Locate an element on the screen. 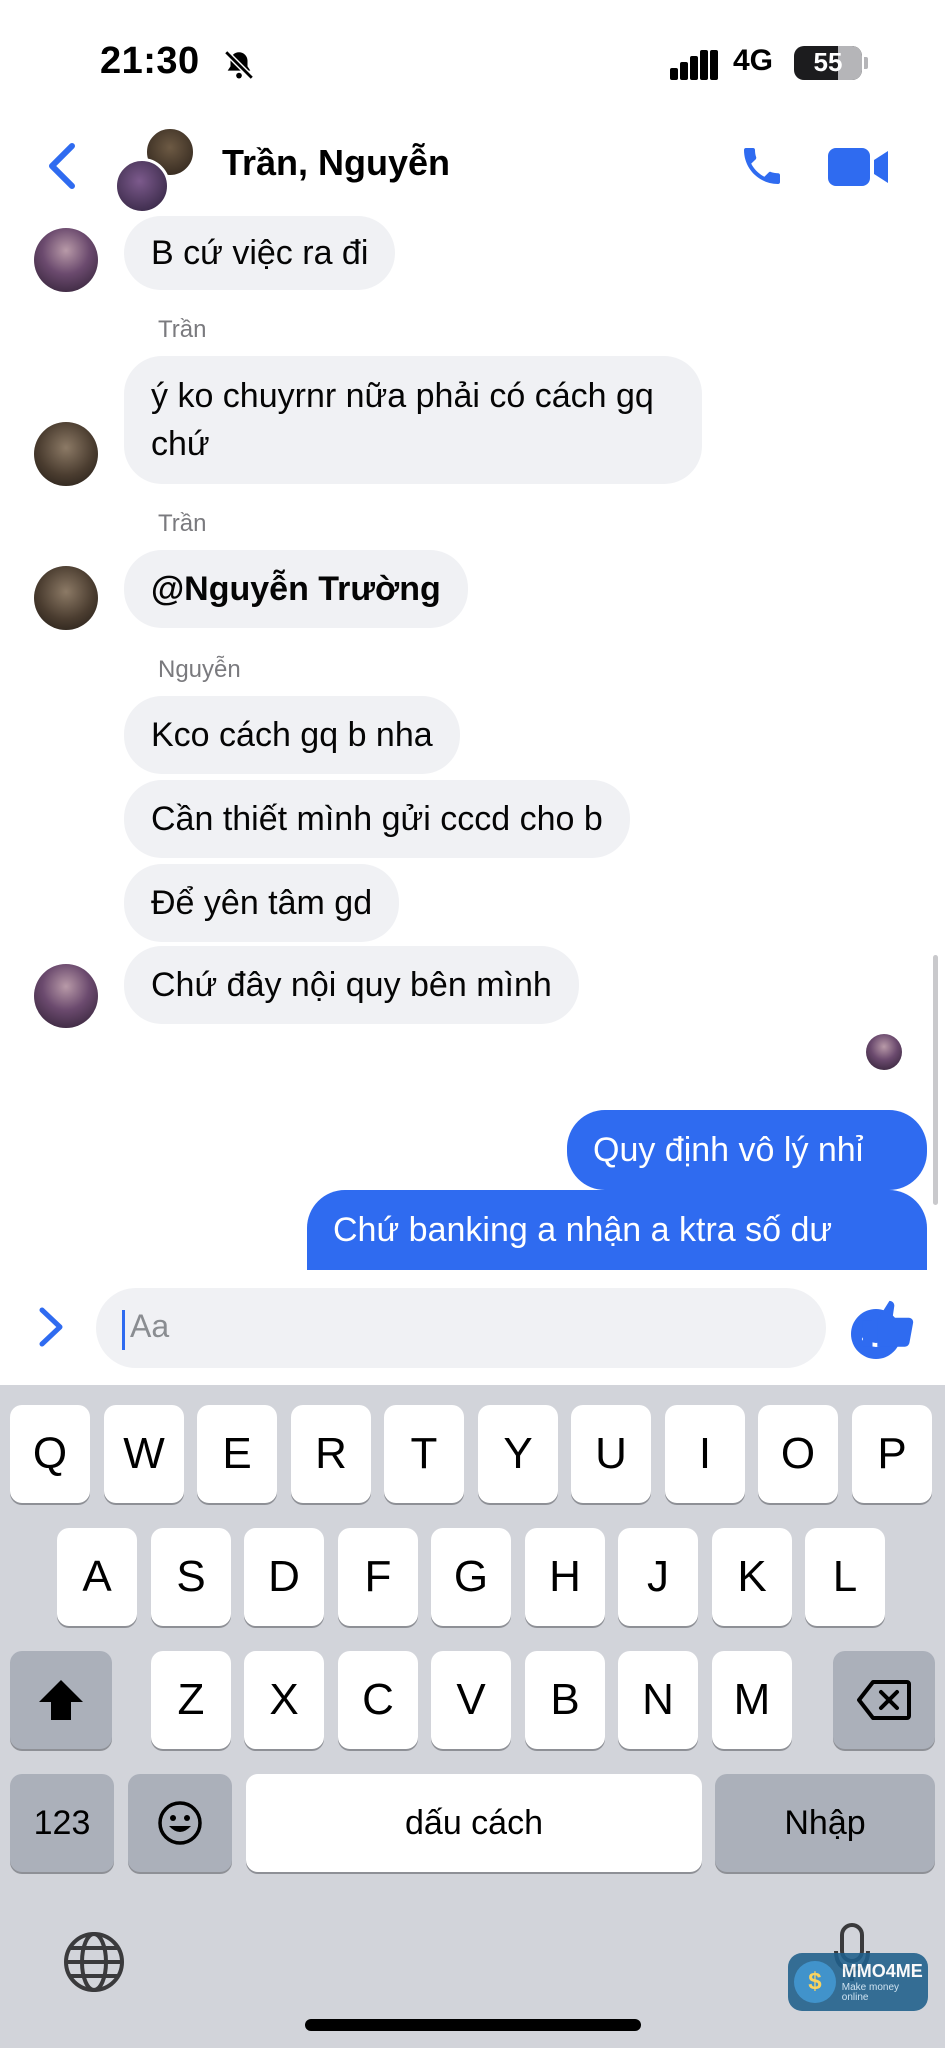 Image resolution: width=945 pixels, height=2048 pixels. group-avatar is located at coordinates (164, 171).